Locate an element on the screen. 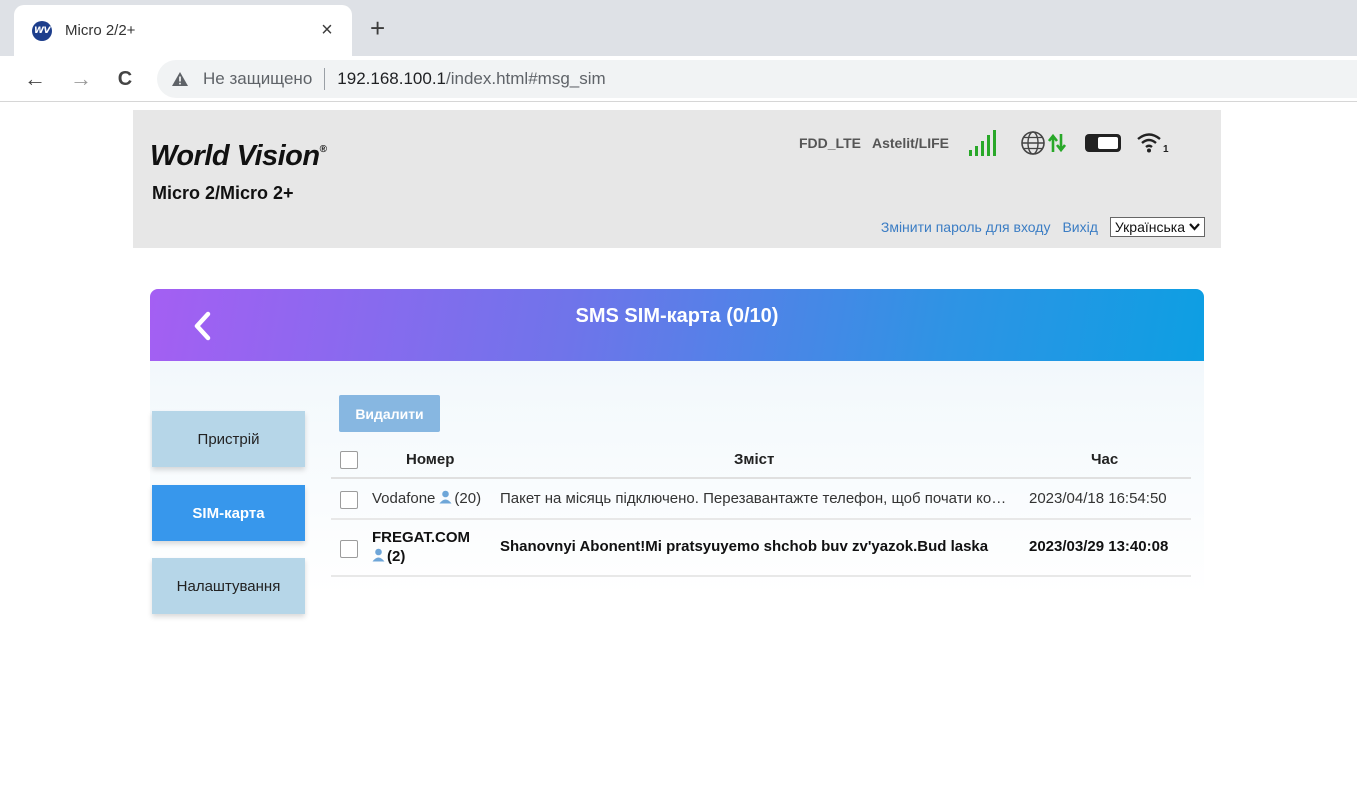 This screenshot has height=798, width=1357. chevron-down-icon is located at coordinates (1194, 227).